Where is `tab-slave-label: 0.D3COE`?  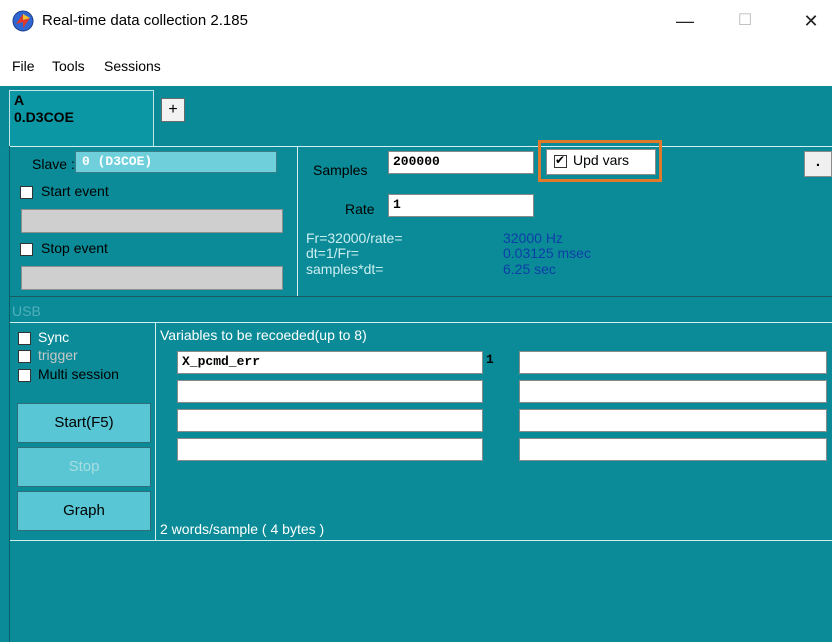
tab-slave-label: 0.D3COE is located at coordinates (44, 117).